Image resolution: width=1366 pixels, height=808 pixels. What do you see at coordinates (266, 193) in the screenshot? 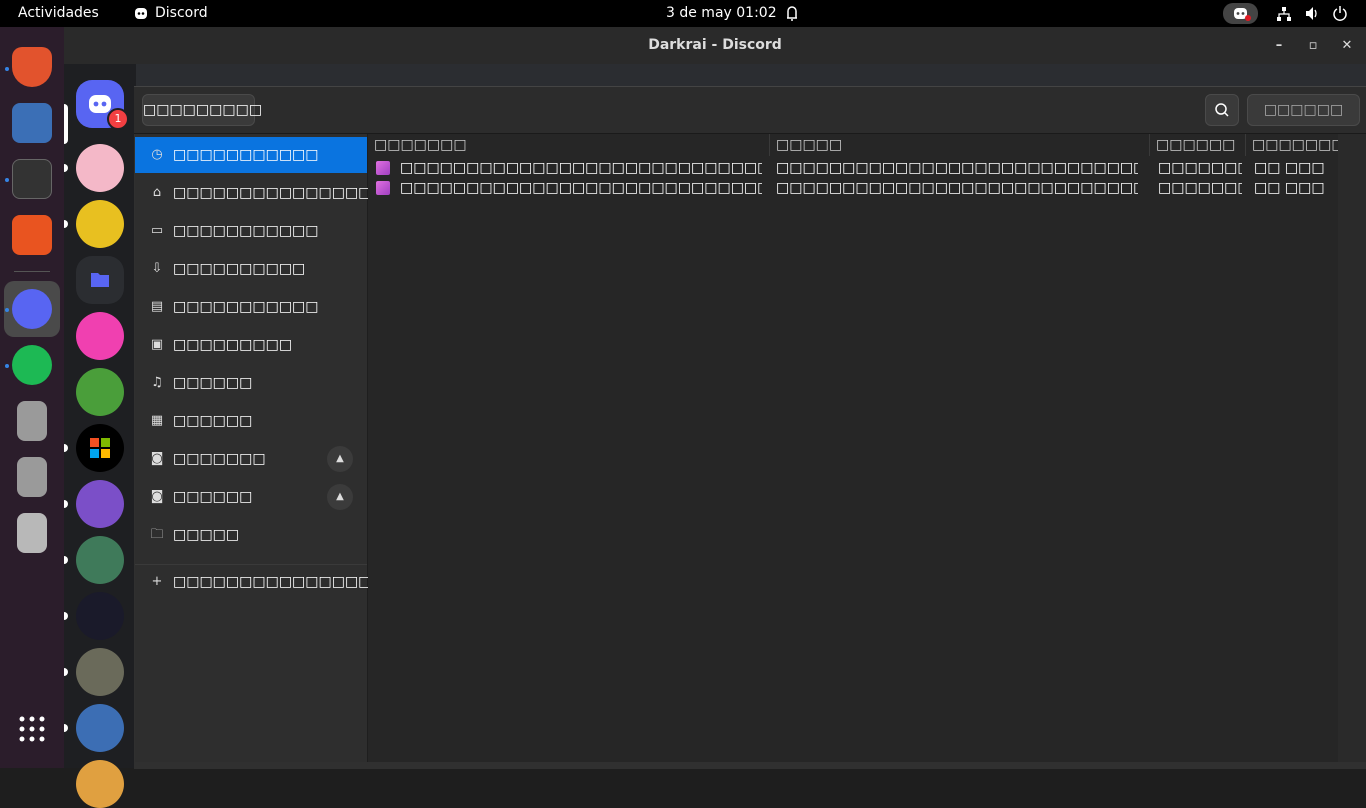
I see `sidebar-item-home: ⌂ □□□□□□□□□□□□□□□□□` at bounding box center [266, 193].